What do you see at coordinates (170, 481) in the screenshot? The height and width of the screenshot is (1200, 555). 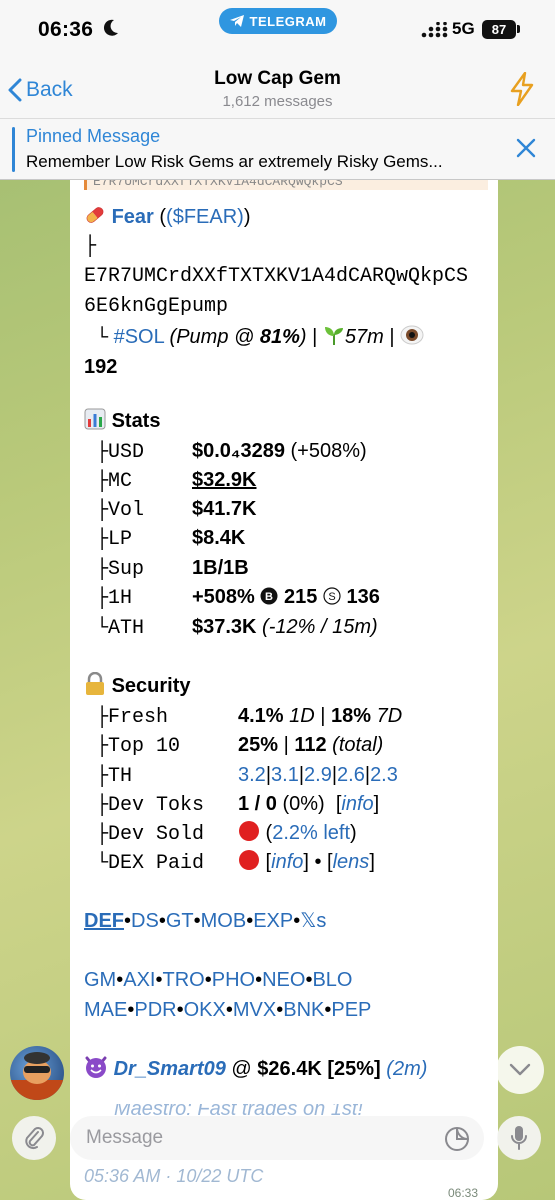 I see `stats-row: ├MC $32.9K` at bounding box center [170, 481].